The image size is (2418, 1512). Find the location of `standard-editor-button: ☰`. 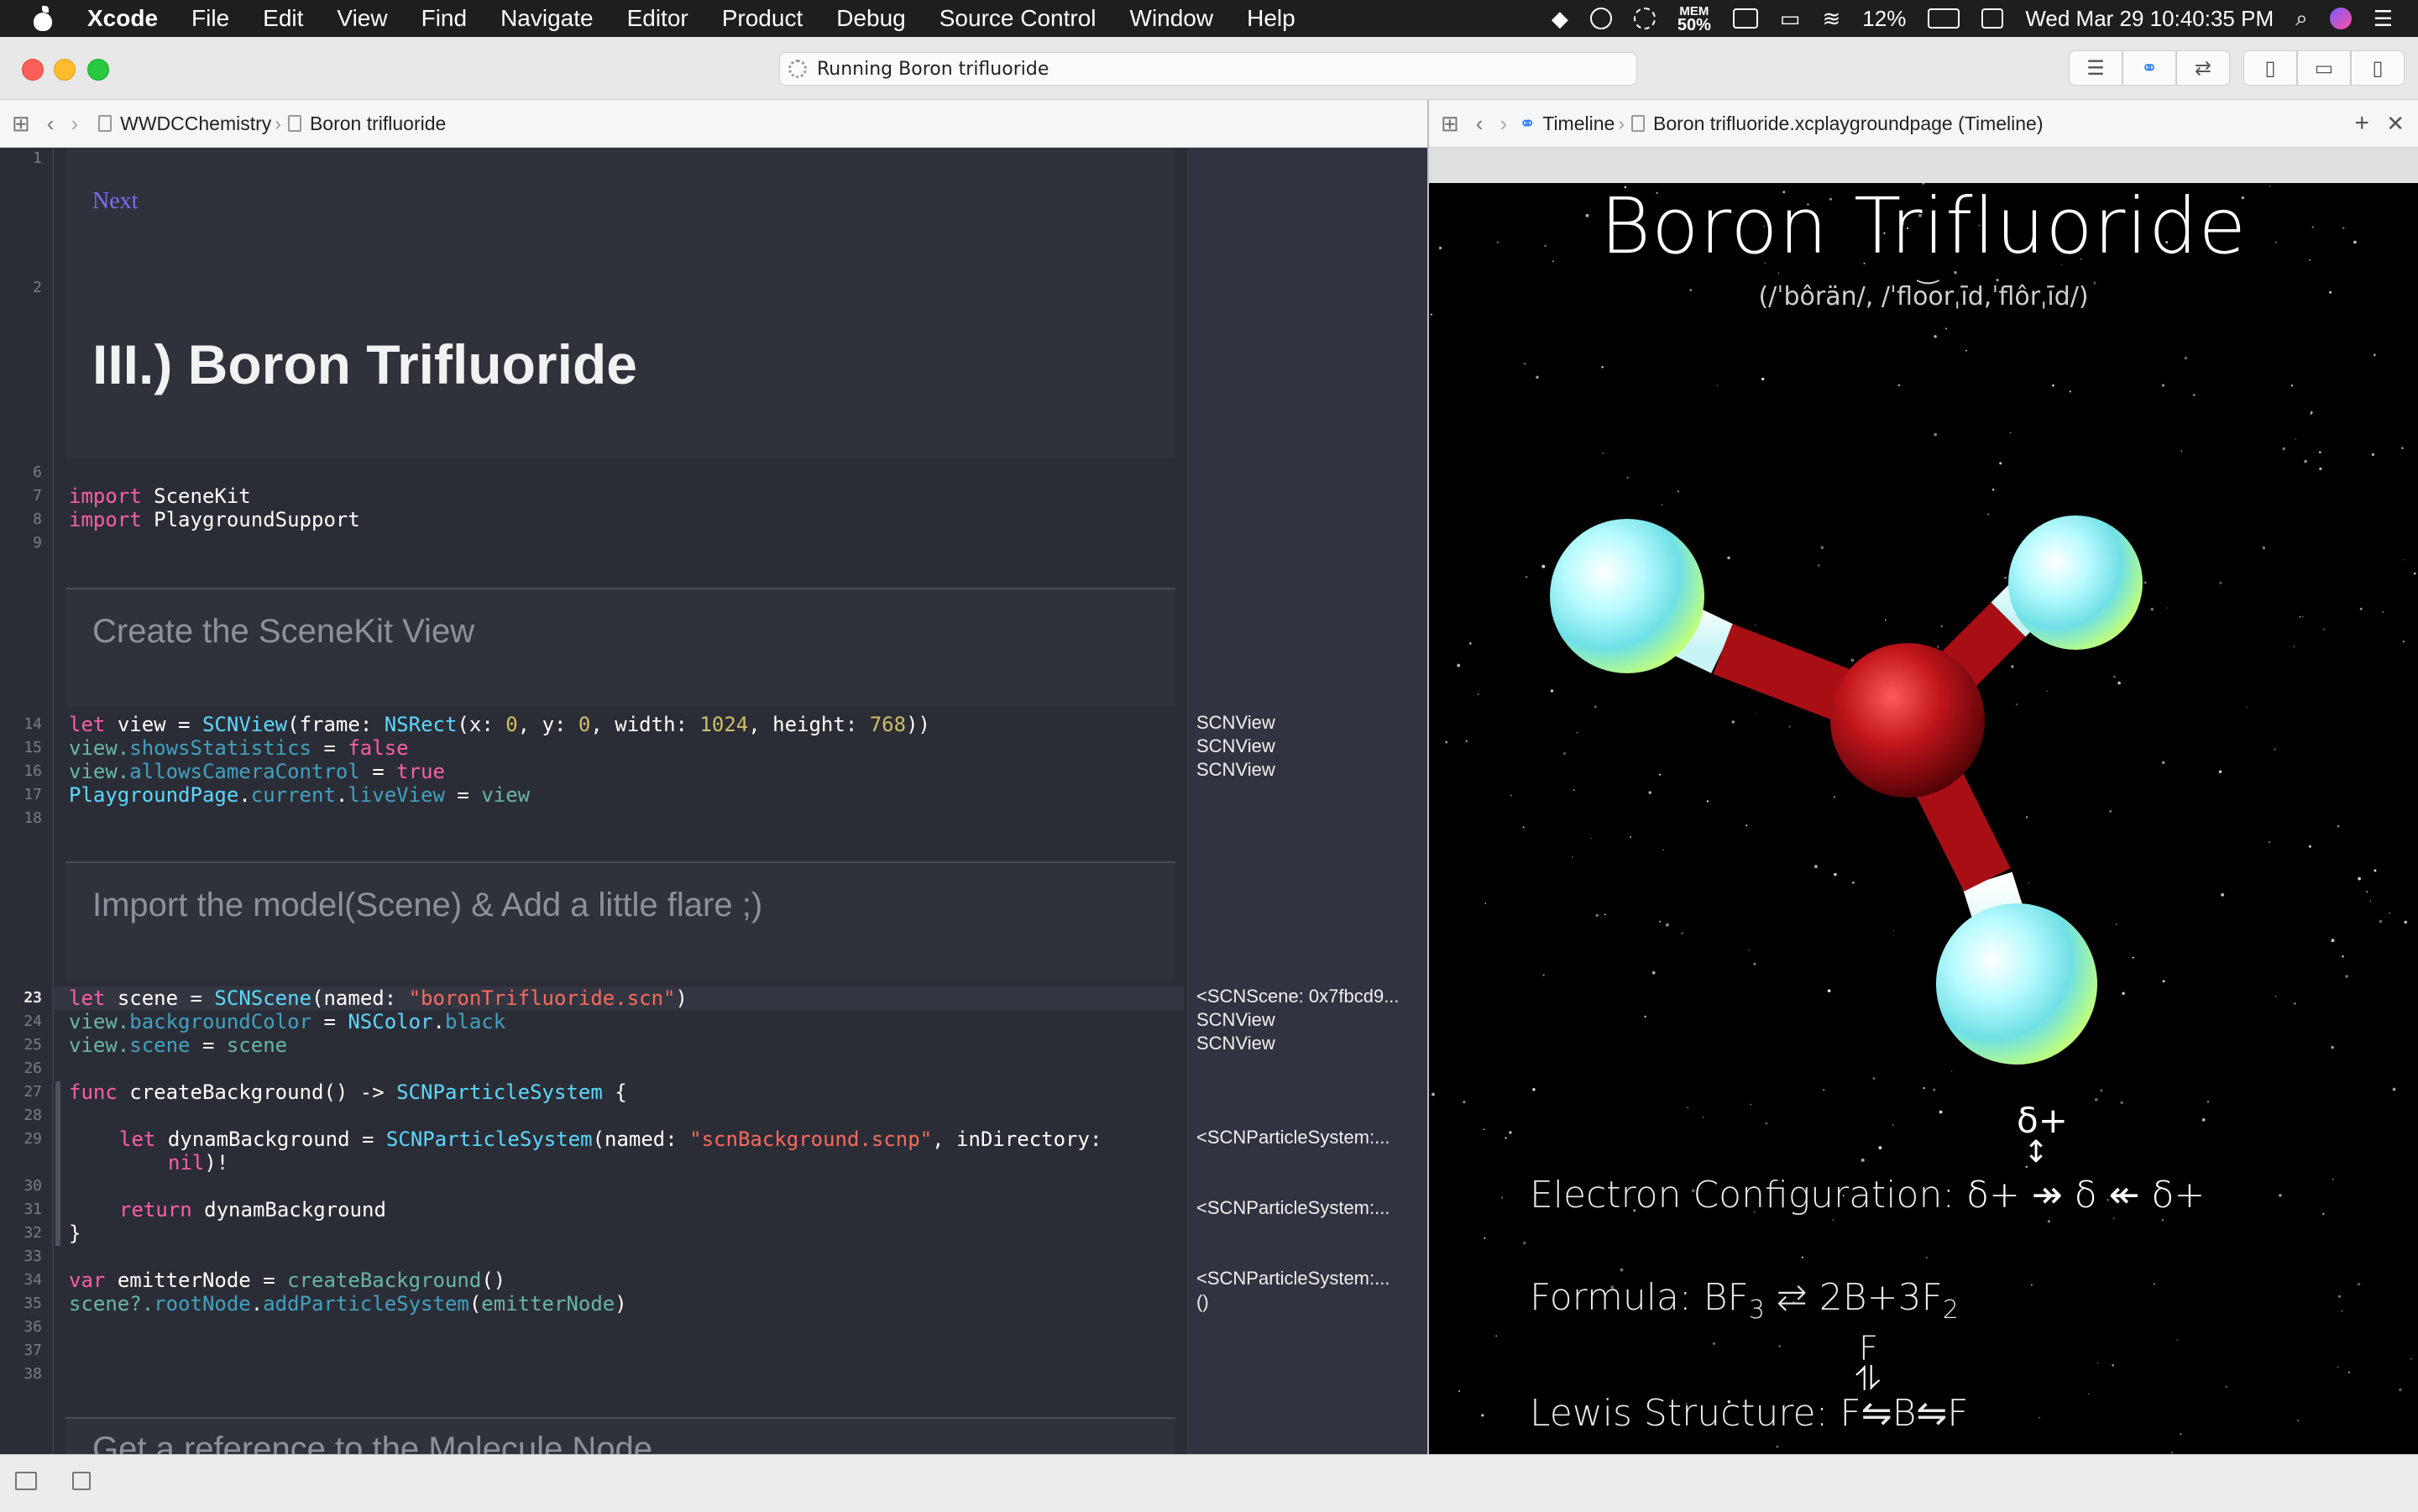

standard-editor-button: ☰ is located at coordinates (2095, 68).